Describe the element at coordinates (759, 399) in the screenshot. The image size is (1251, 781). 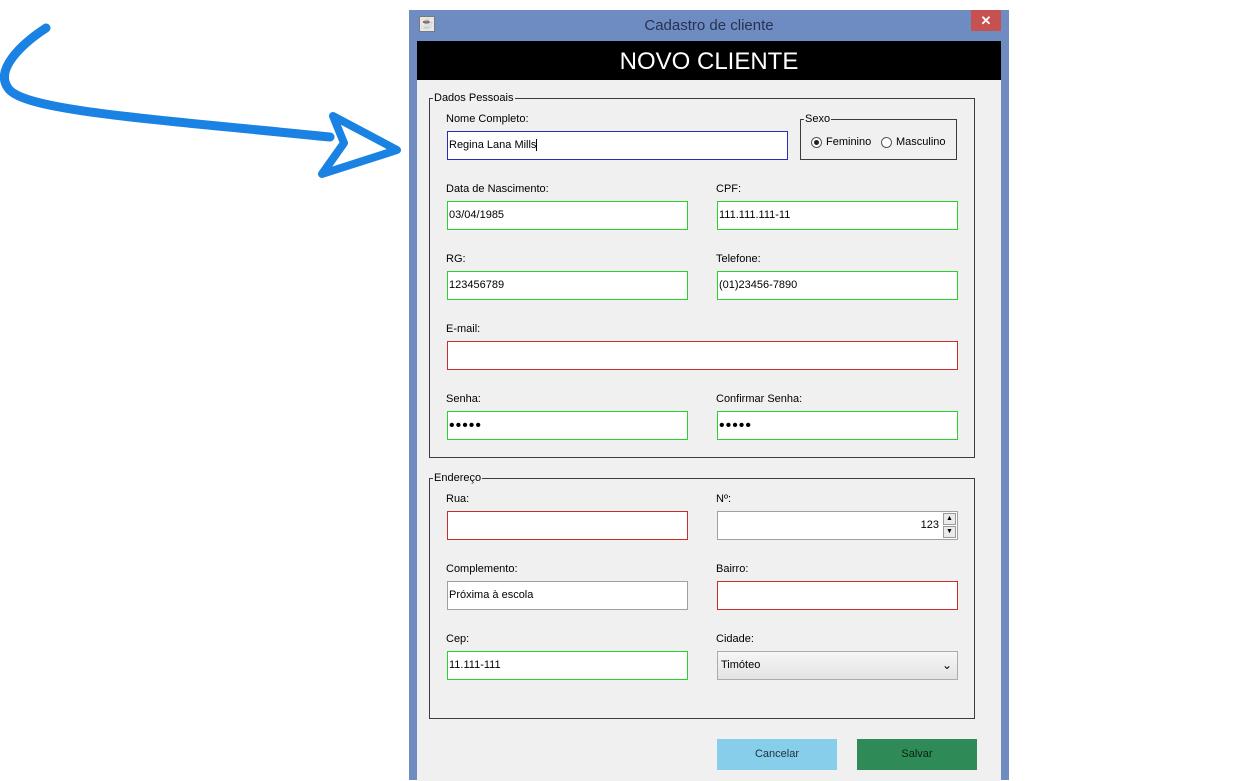
I see `confirmar-senha-label: Confirmar Senha:` at that location.